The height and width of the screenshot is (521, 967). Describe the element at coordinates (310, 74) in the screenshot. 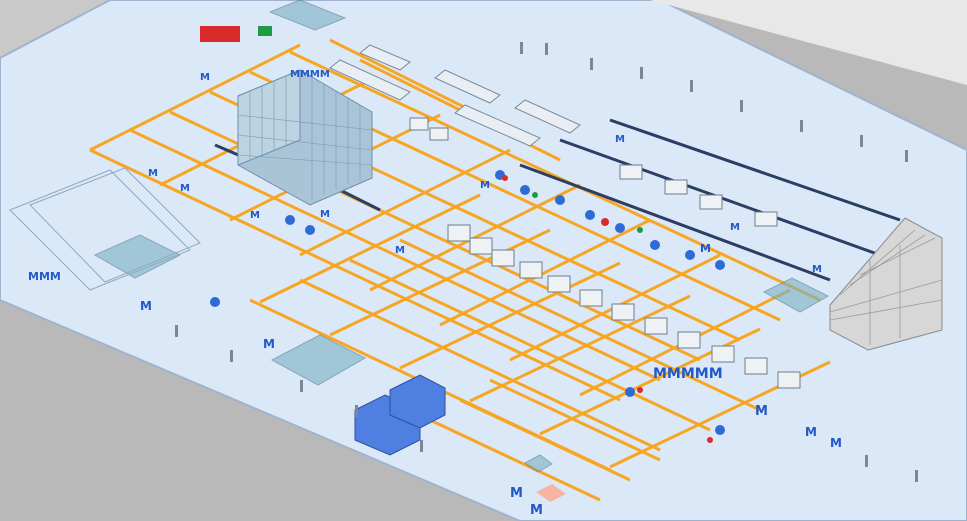

I see `m-row-2: MMMM` at that location.